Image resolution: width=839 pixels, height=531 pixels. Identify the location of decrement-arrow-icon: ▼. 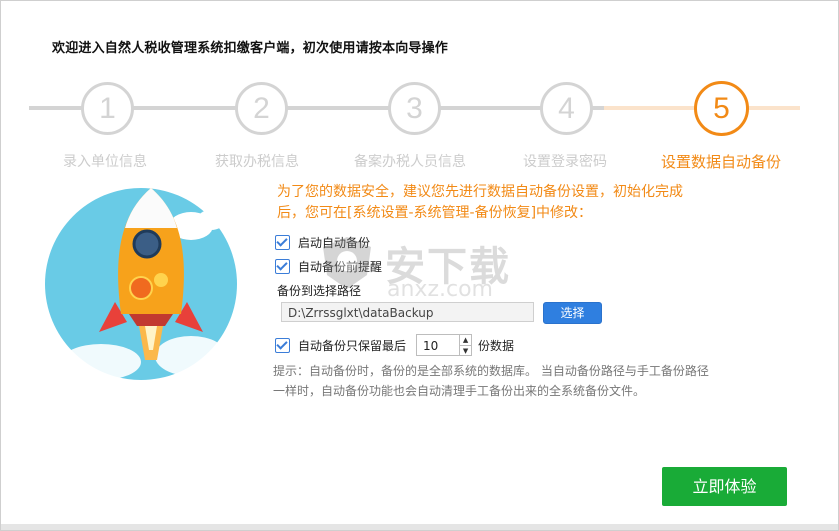
(465, 351).